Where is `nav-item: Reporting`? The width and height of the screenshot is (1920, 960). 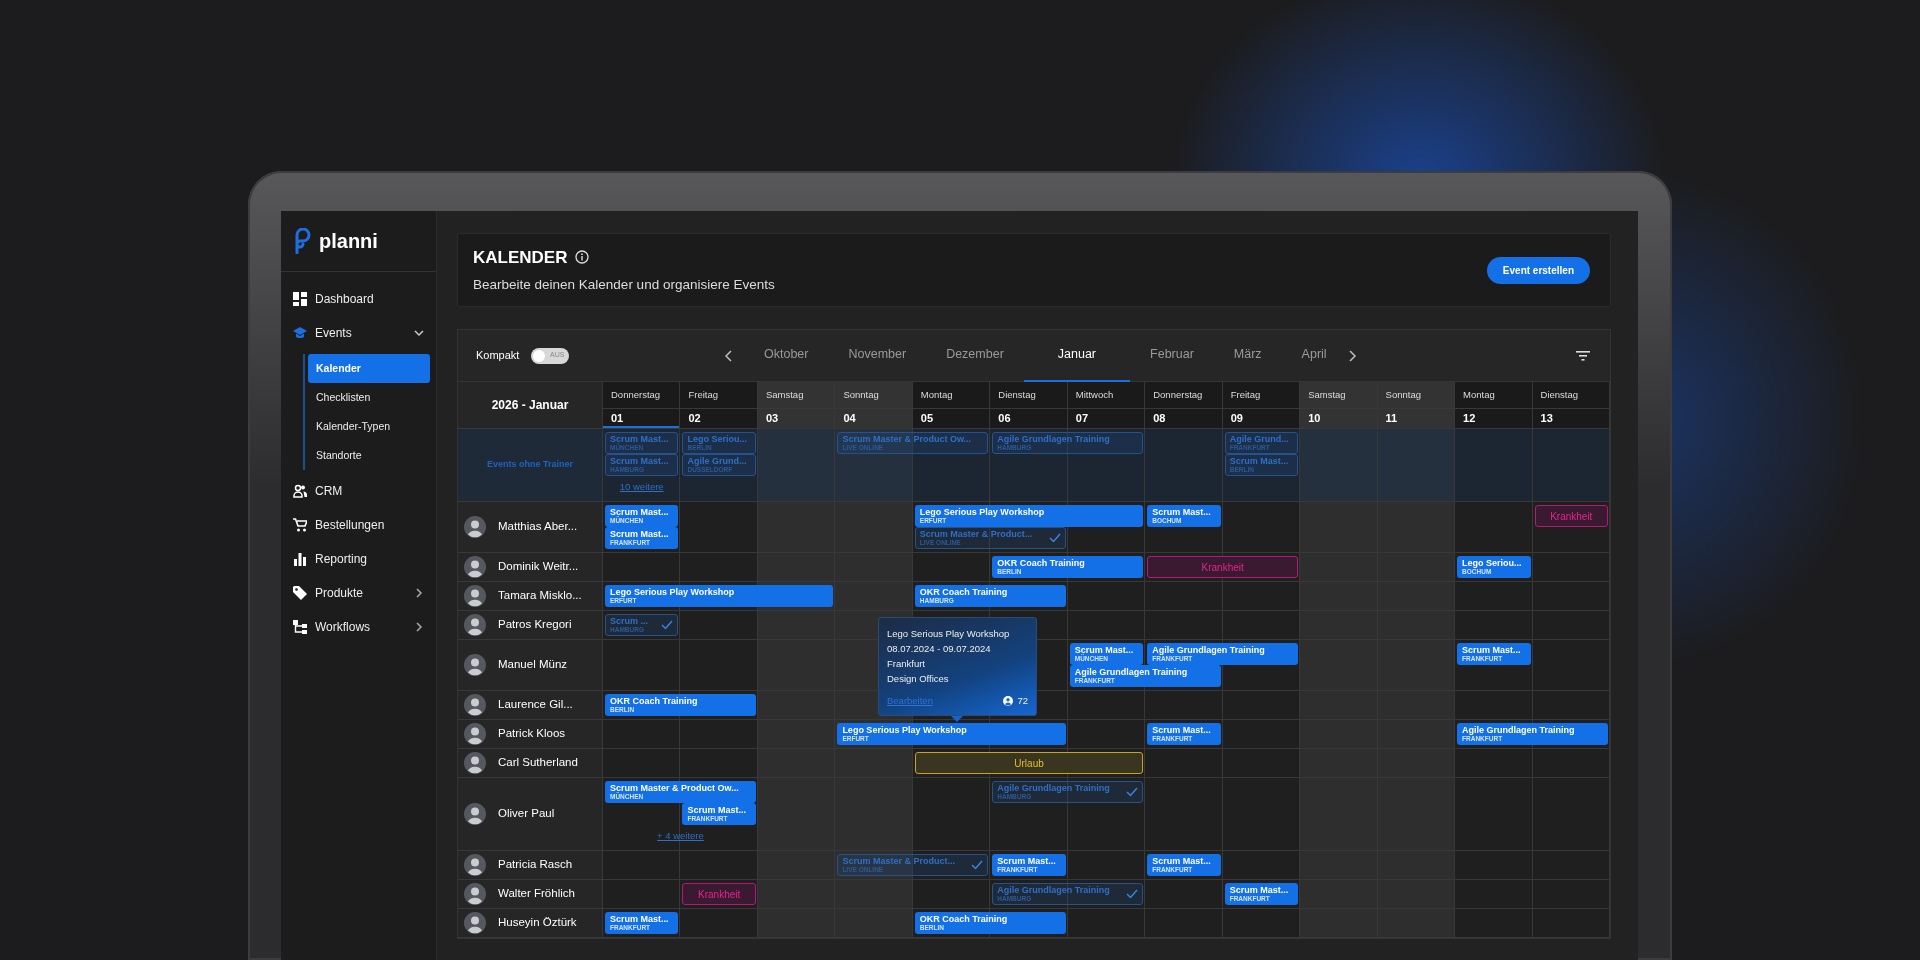 nav-item: Reporting is located at coordinates (358, 559).